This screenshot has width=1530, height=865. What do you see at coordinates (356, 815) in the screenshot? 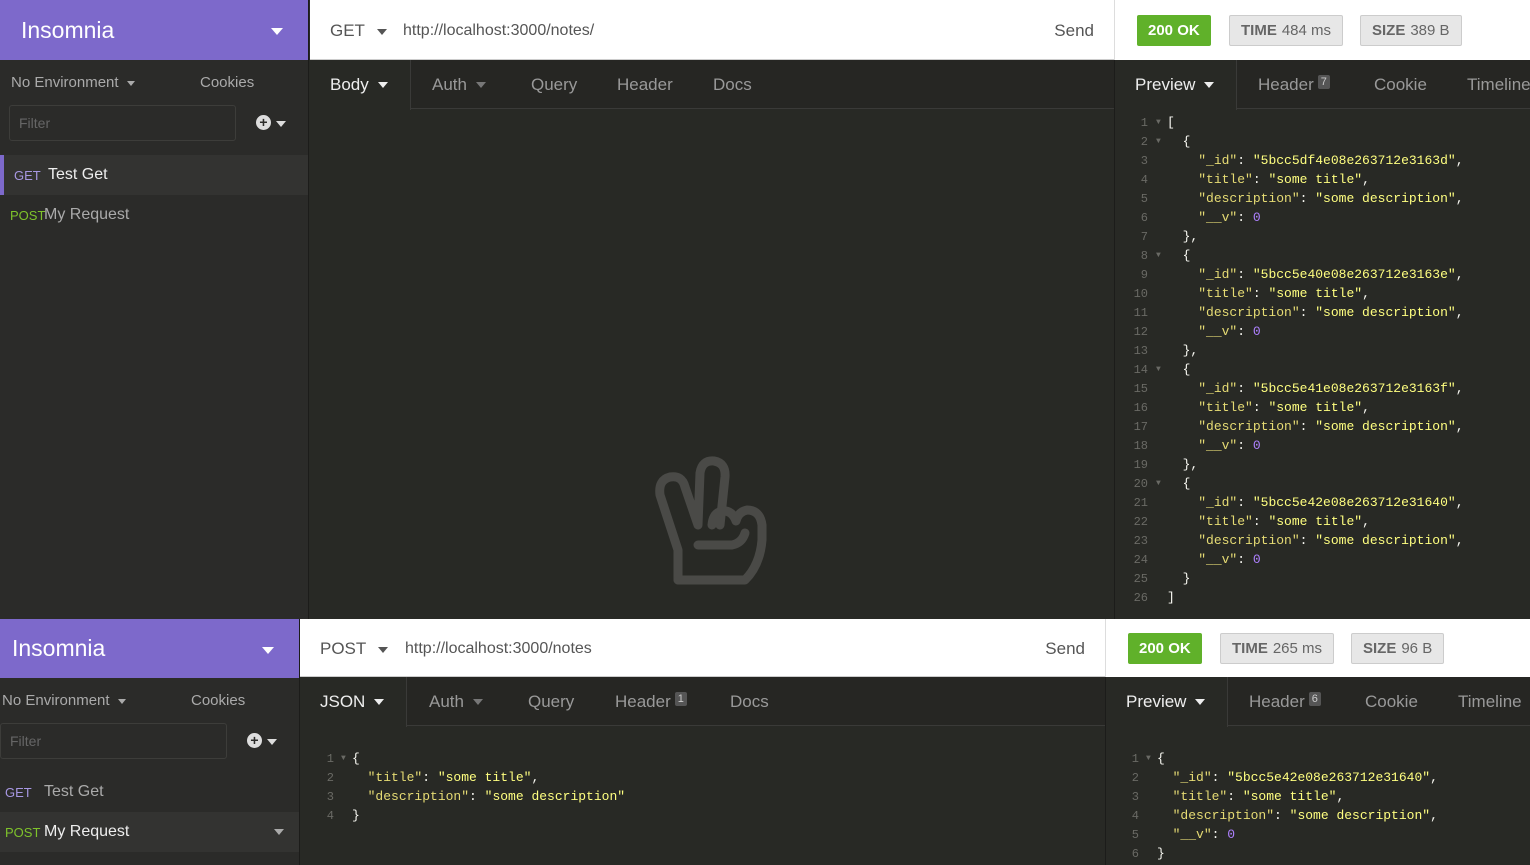
I see `code-line: }` at bounding box center [356, 815].